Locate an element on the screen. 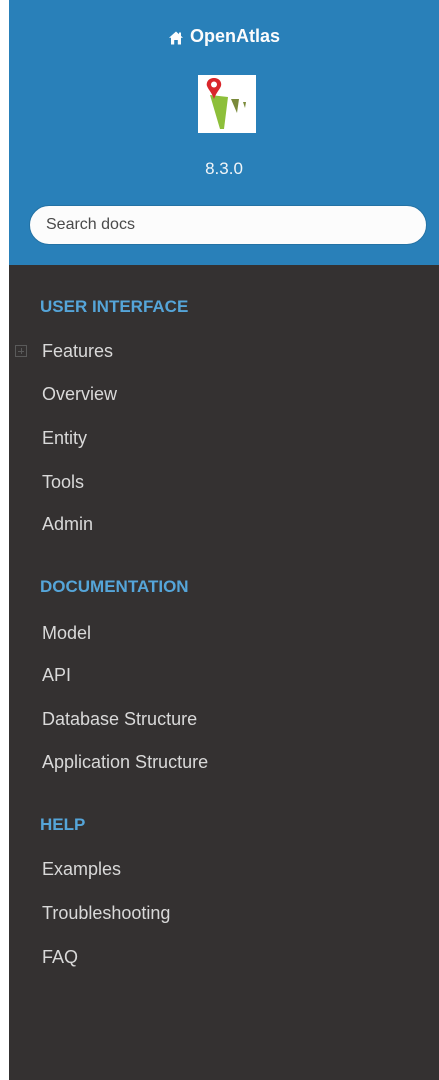 The image size is (439, 1080). project-home-link: OpenAtlas is located at coordinates (224, 36).